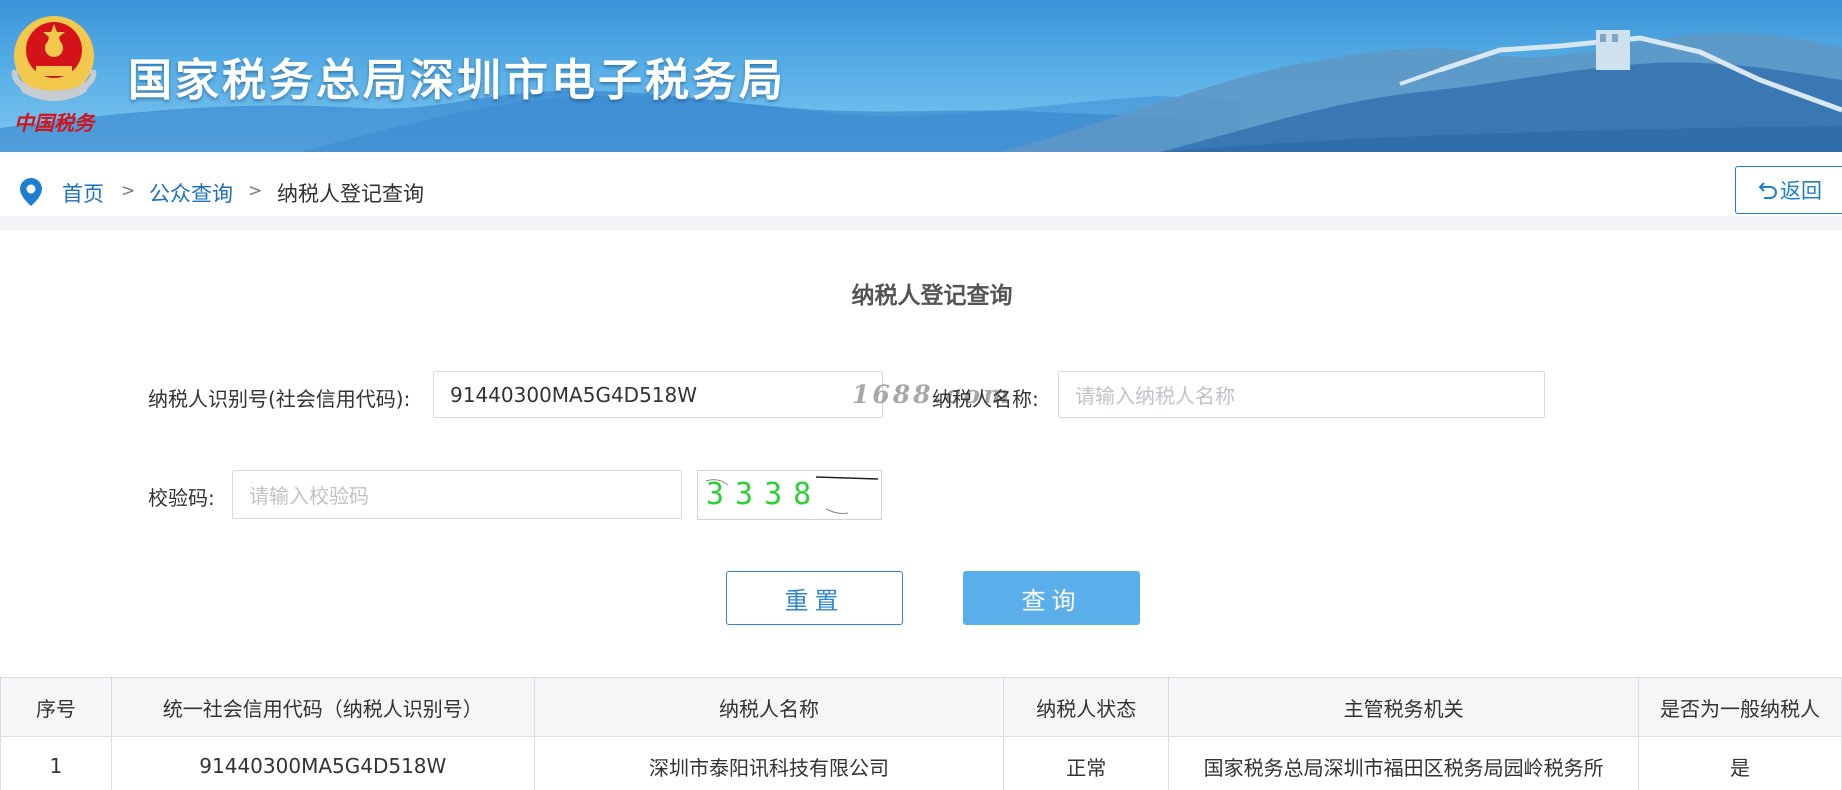  What do you see at coordinates (1051, 598) in the screenshot?
I see `query-button: 查询` at bounding box center [1051, 598].